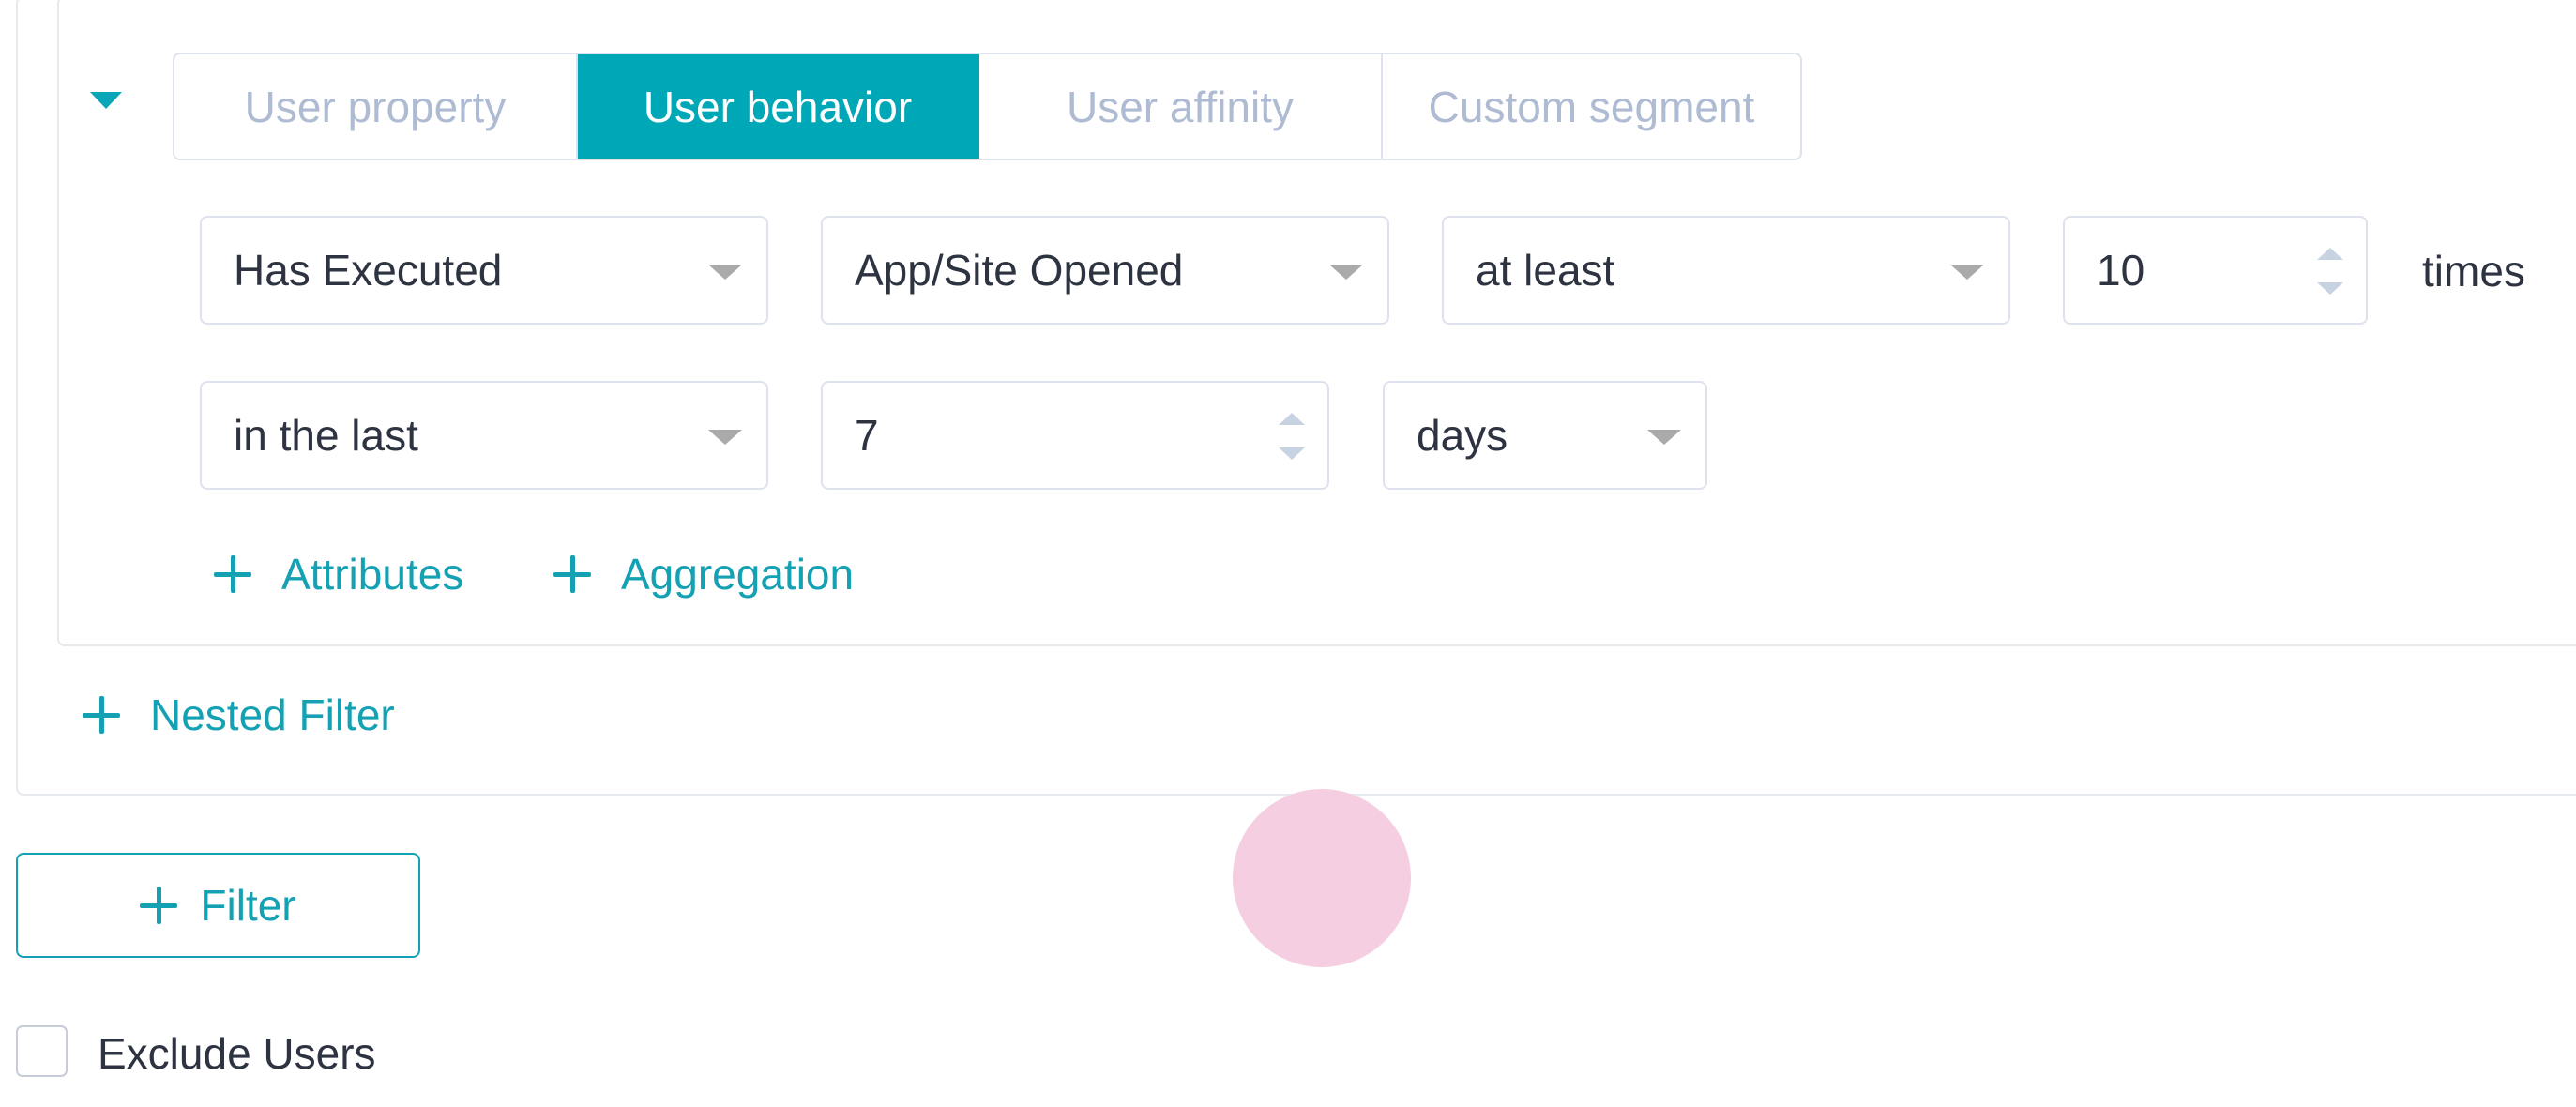 The image size is (2576, 1107). What do you see at coordinates (376, 106) in the screenshot?
I see `tab-user-property: User property` at bounding box center [376, 106].